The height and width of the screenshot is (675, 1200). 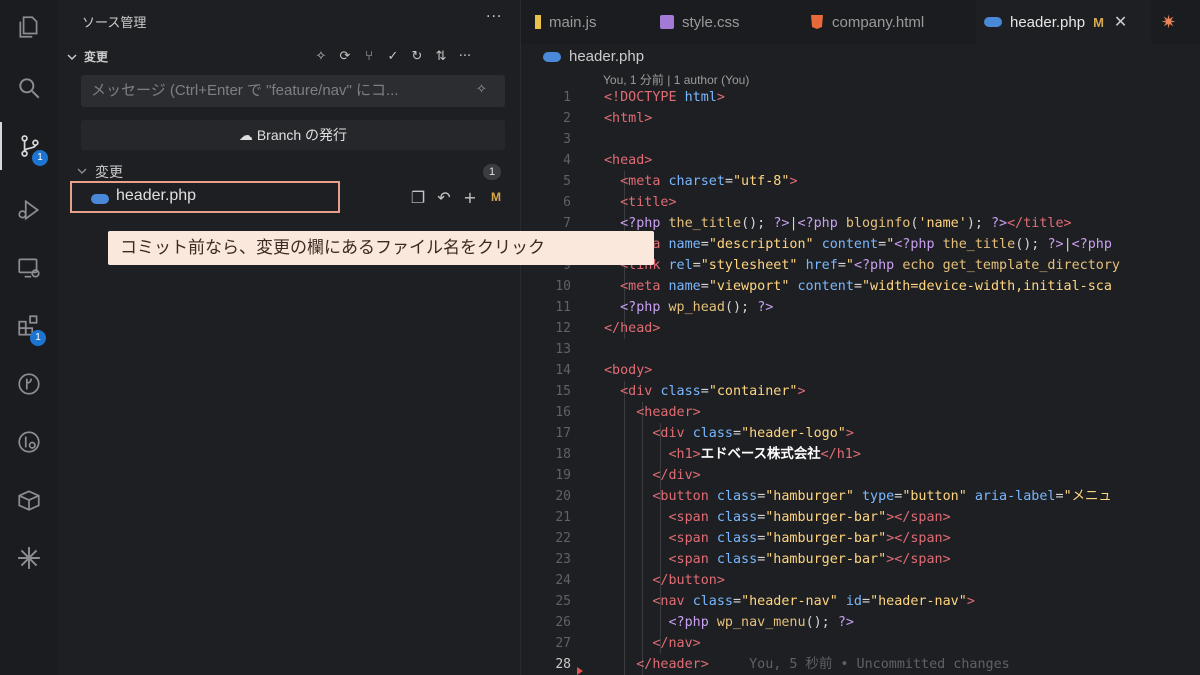 What do you see at coordinates (567, 97) in the screenshot?
I see `line-number: 1` at bounding box center [567, 97].